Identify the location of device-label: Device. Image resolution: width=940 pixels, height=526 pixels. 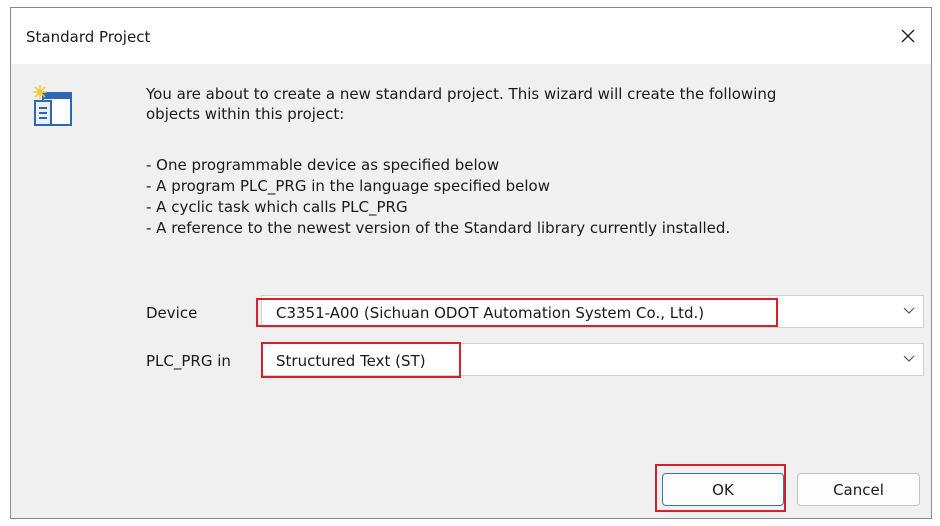
(172, 313).